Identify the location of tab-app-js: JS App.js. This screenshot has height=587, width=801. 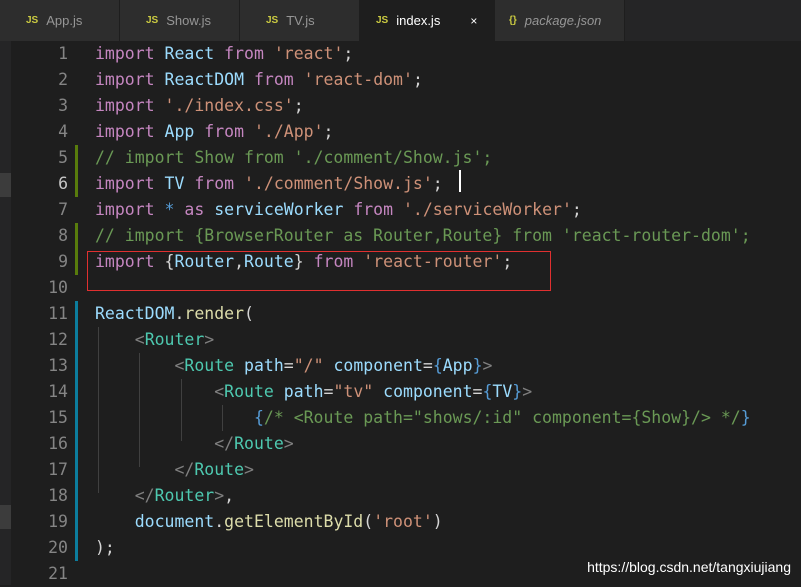
(60, 20).